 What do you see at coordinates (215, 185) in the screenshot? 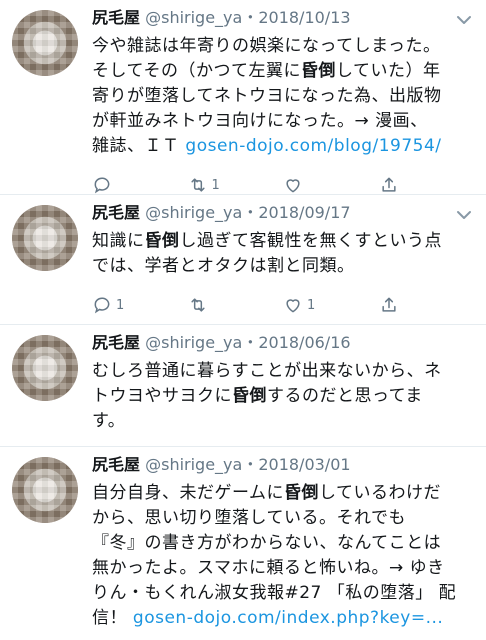
I see `retweet-count: 1` at bounding box center [215, 185].